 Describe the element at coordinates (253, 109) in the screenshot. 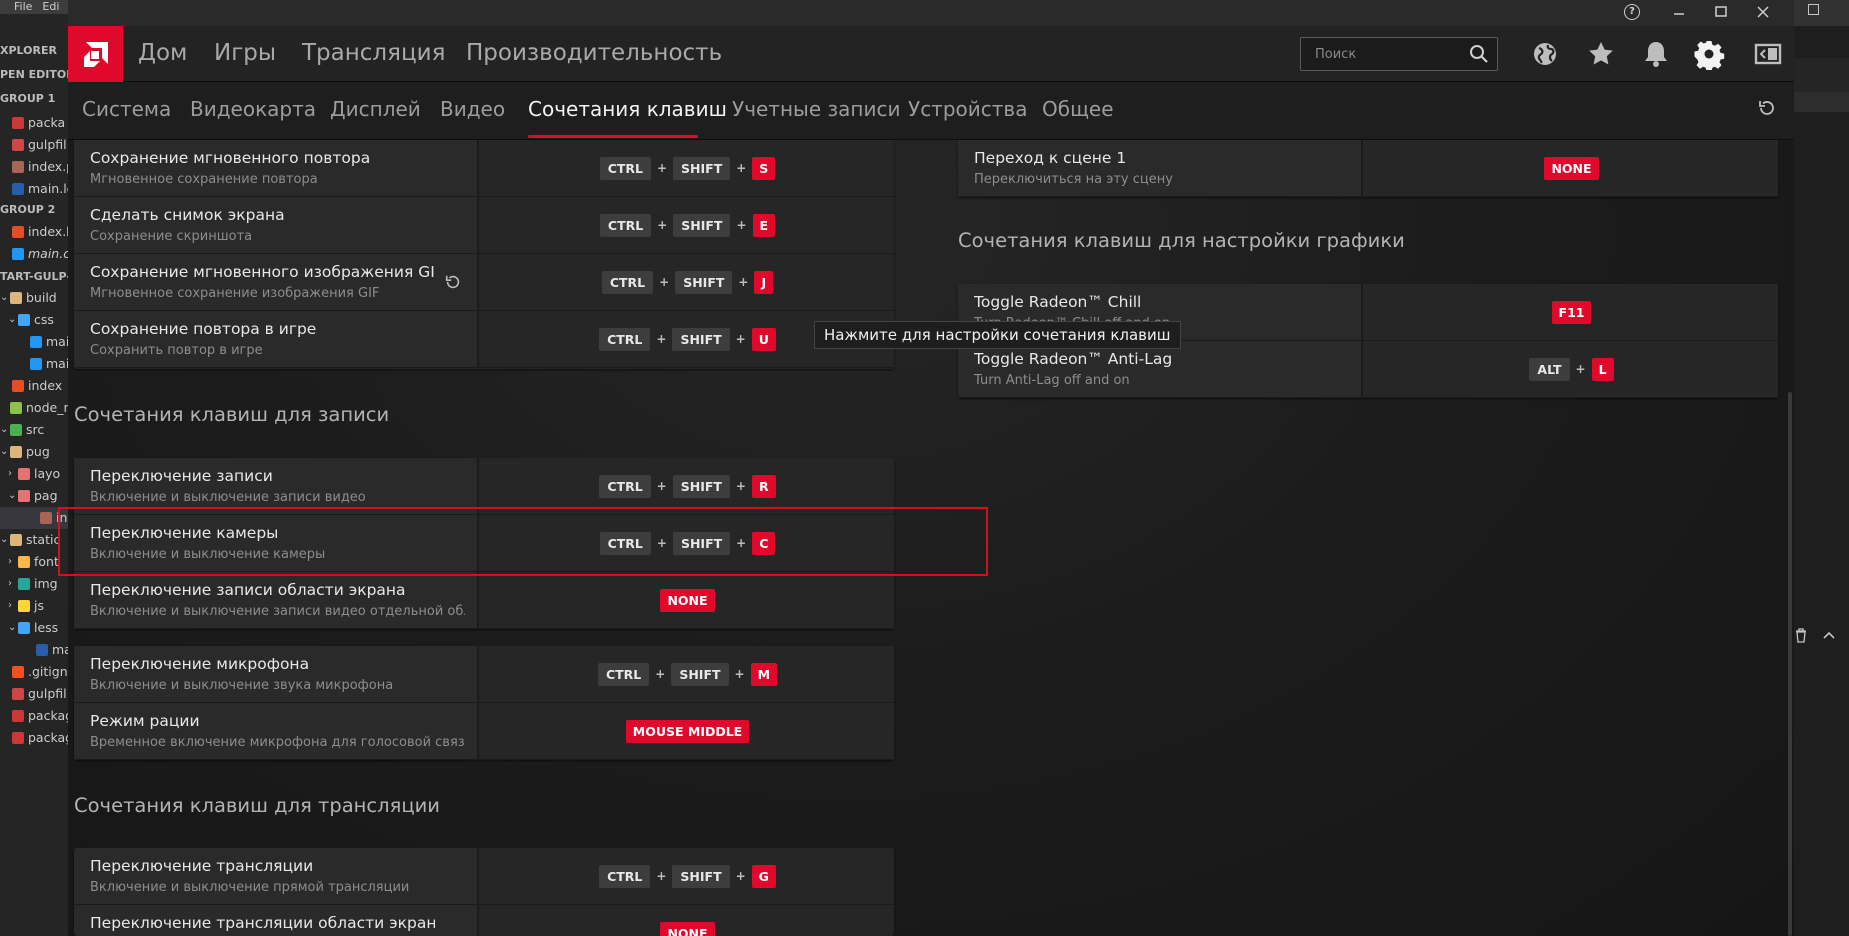

I see `tab-graphics: Видеокарта` at that location.